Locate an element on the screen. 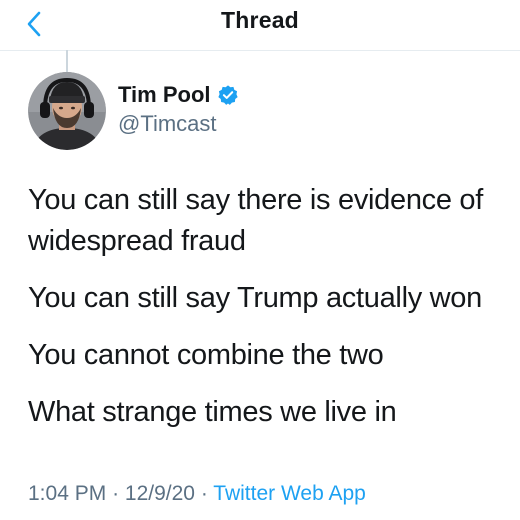 The image size is (520, 520). tweet-paragraph: You can still say Trump actually won is located at coordinates (255, 298).